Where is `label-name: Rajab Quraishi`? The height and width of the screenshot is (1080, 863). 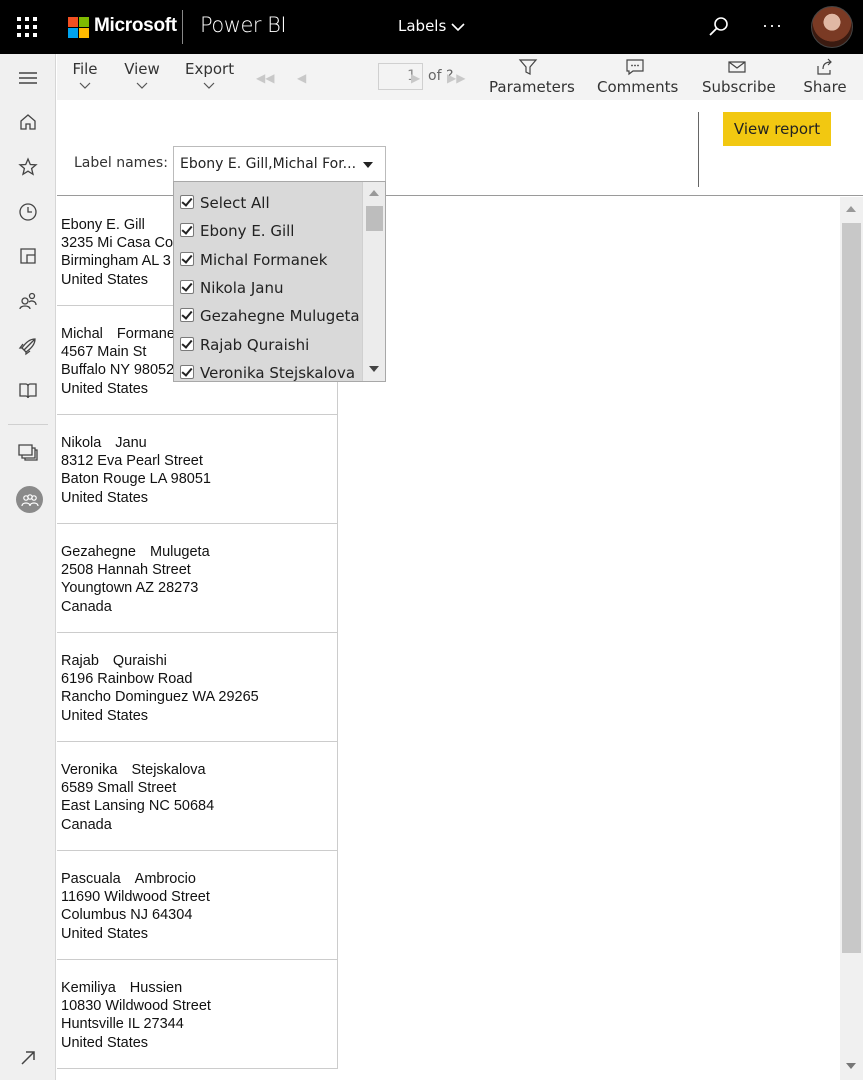 label-name: Rajab Quraishi is located at coordinates (199, 661).